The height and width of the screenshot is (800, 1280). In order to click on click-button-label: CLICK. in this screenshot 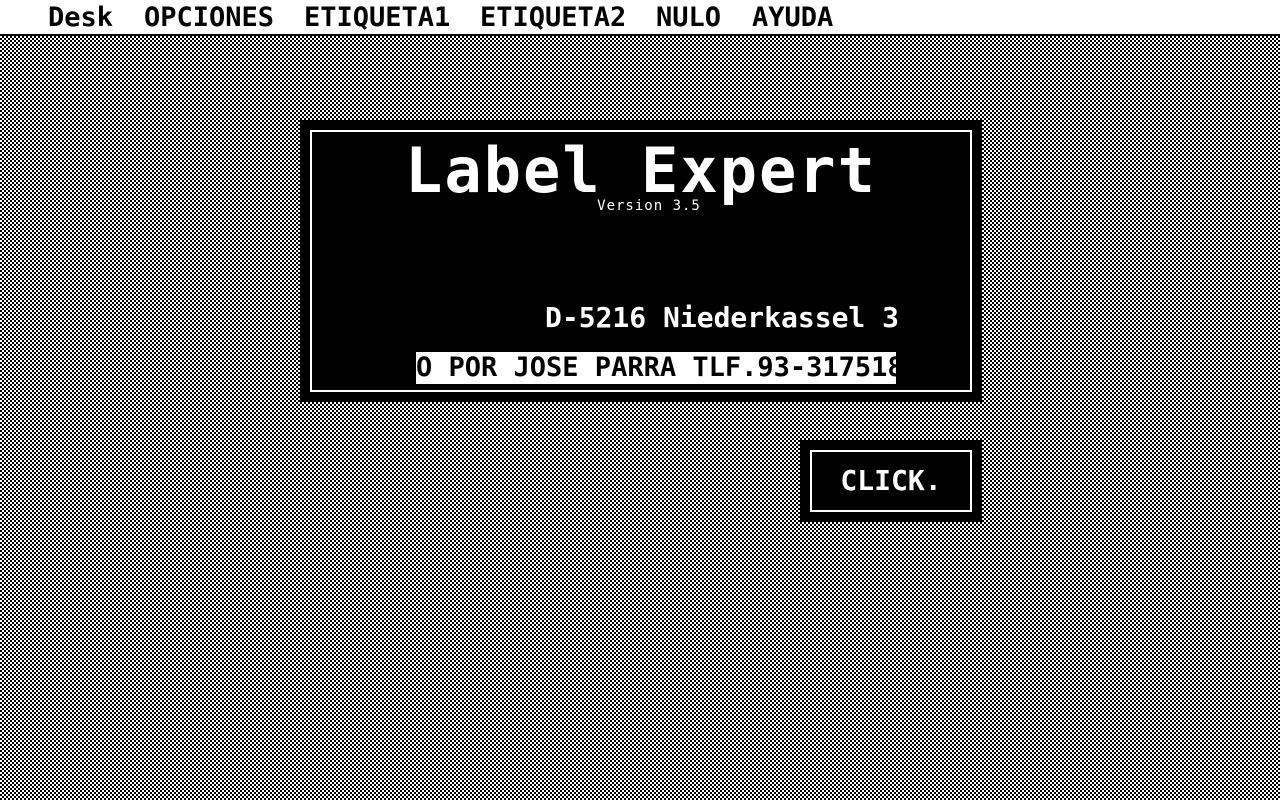, I will do `click(891, 481)`.